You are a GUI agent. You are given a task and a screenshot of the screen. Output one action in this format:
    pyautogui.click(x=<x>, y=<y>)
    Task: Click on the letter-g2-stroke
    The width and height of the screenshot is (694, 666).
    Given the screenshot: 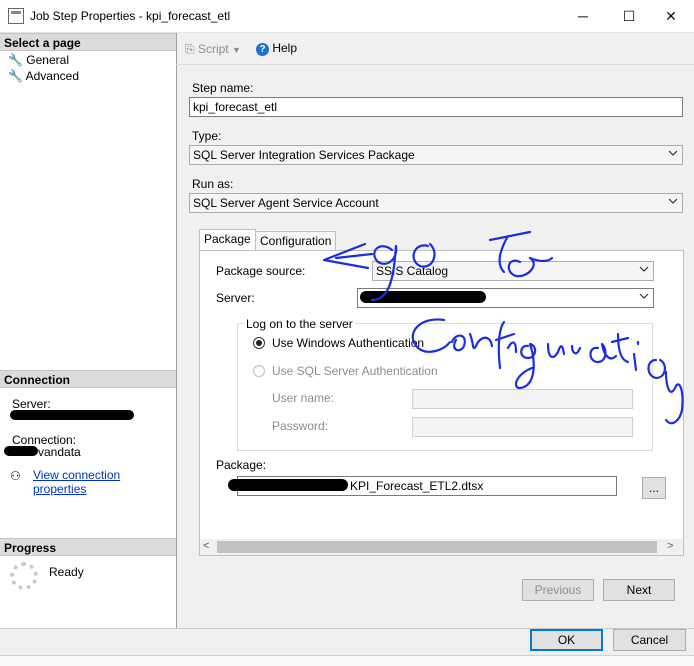 What is the action you would take?
    pyautogui.click(x=525, y=366)
    